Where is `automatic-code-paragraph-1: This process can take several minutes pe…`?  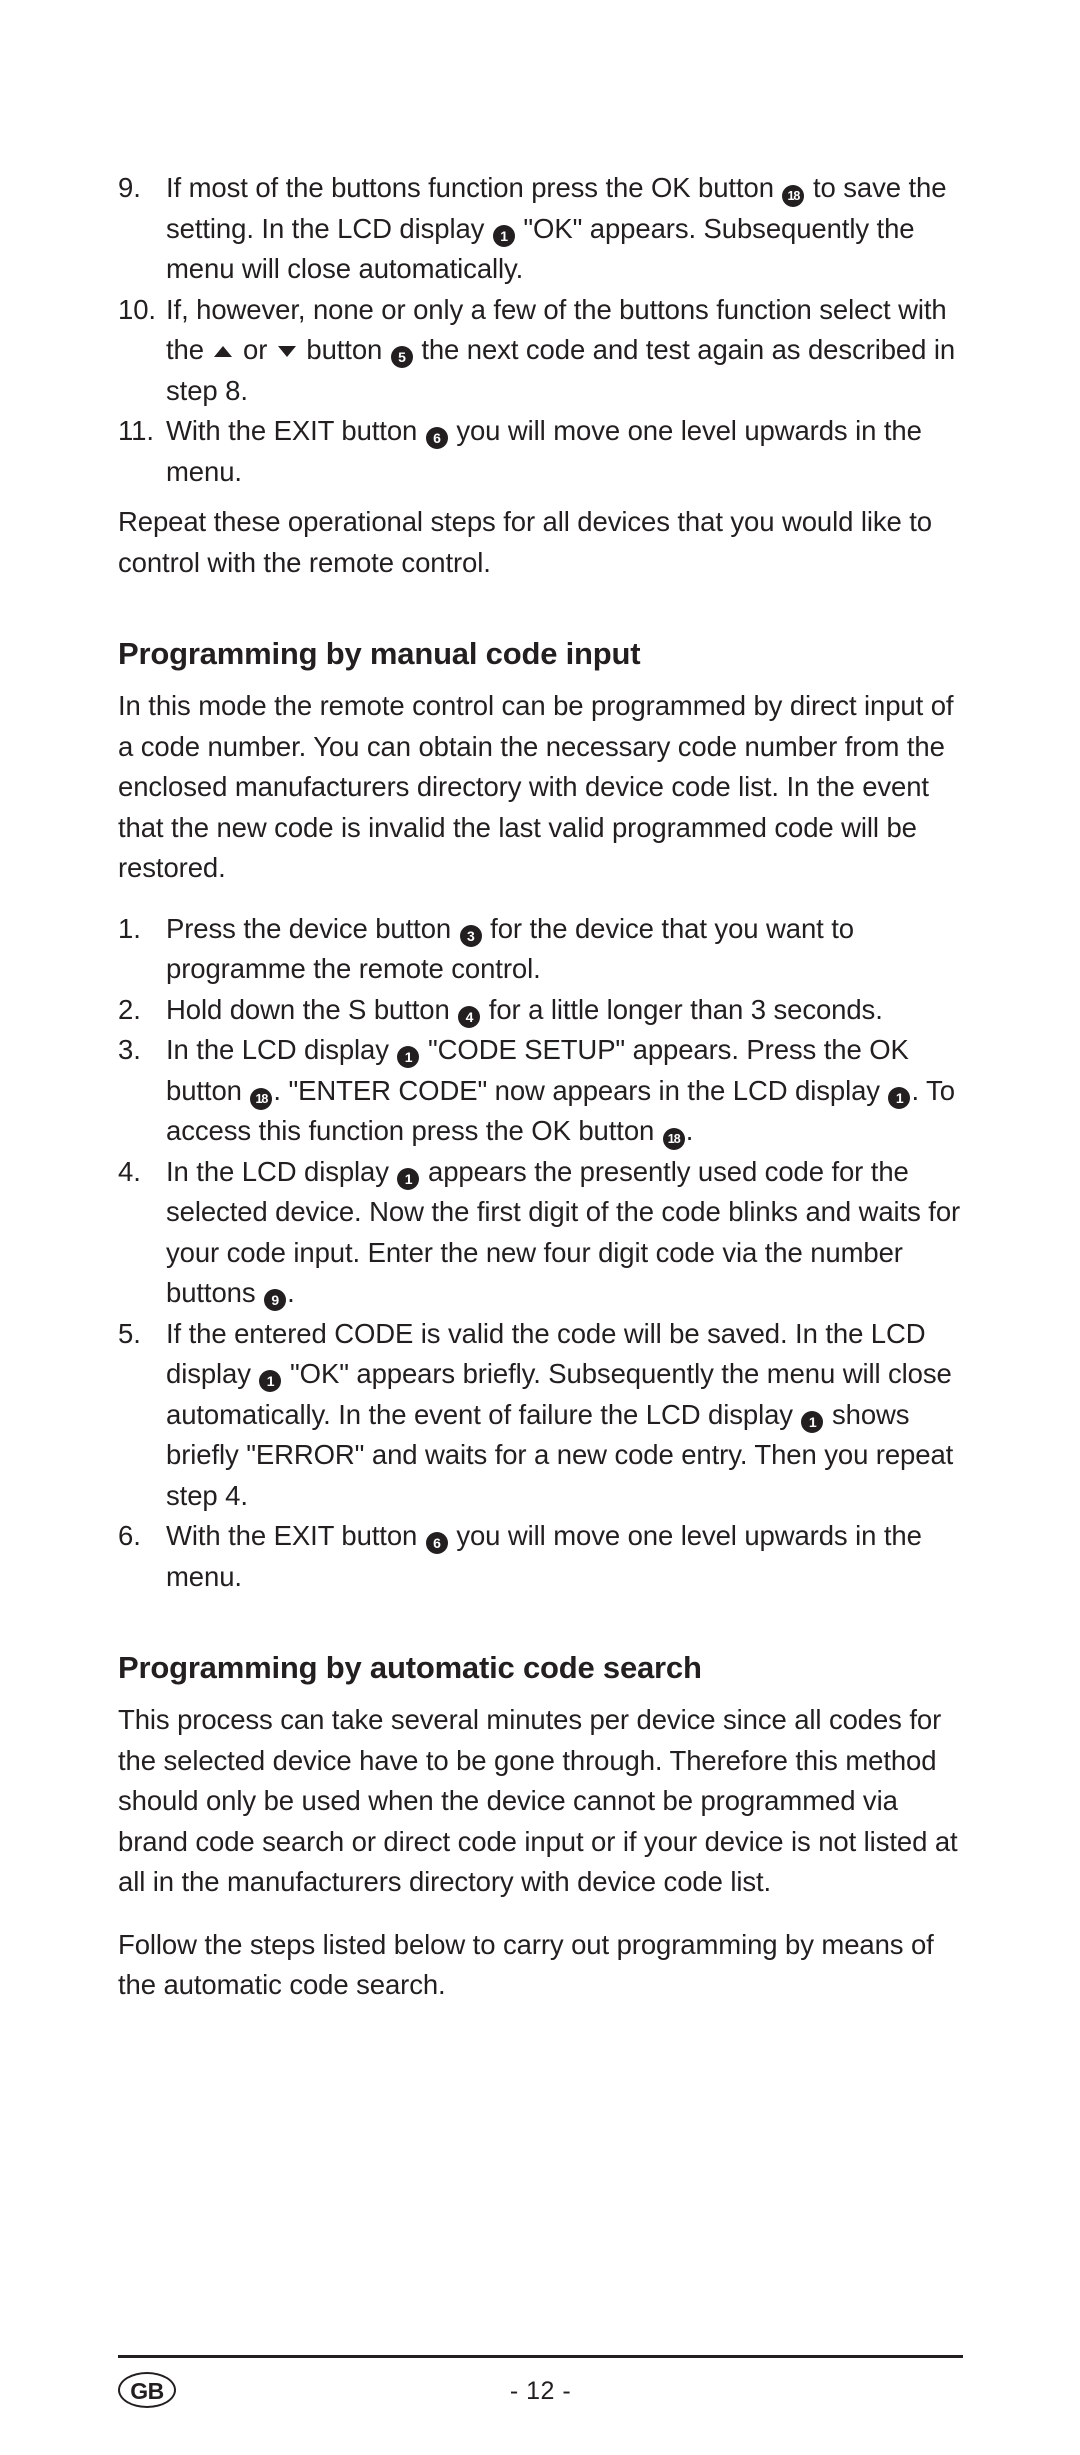
automatic-code-paragraph-1: This process can take several minutes pe… is located at coordinates (538, 1800).